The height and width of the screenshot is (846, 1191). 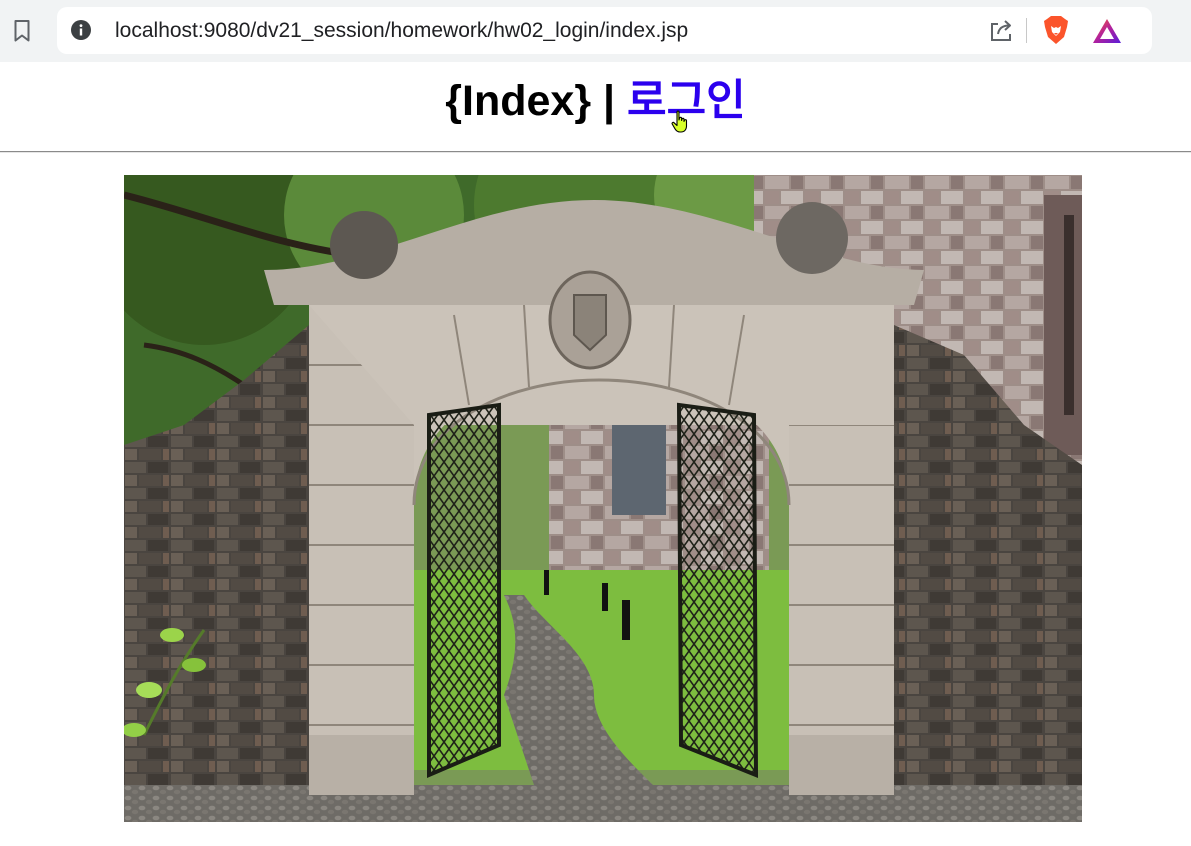 What do you see at coordinates (518, 101) in the screenshot?
I see `index-title: {Index}` at bounding box center [518, 101].